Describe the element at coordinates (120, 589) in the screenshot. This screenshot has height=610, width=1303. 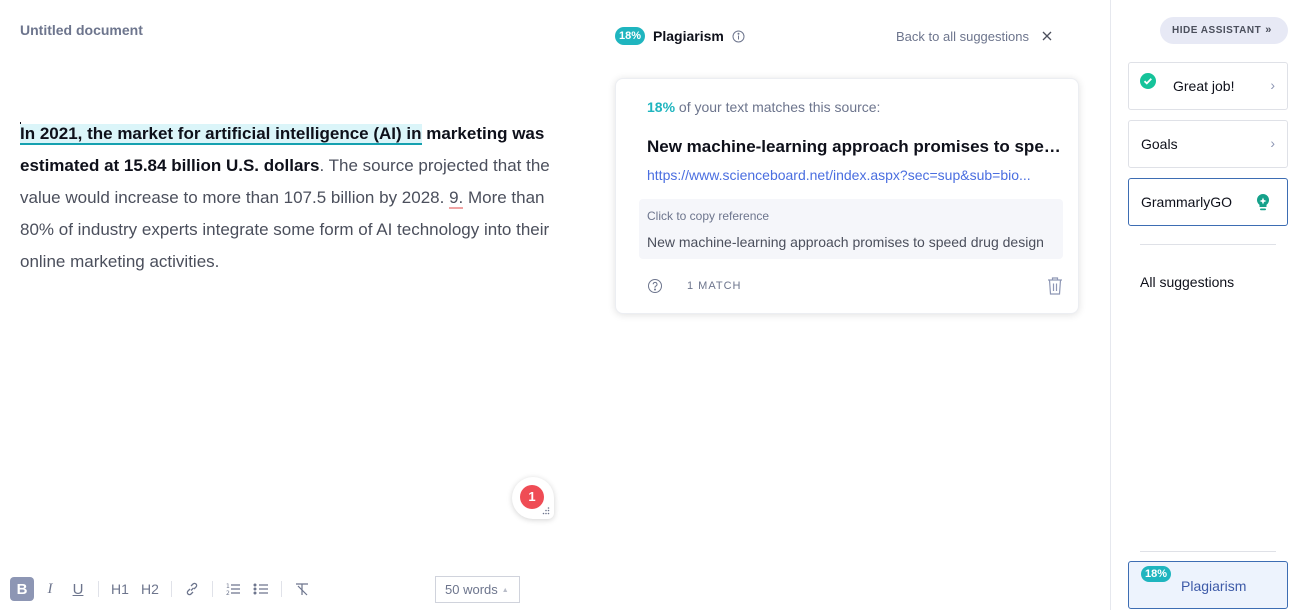
I see `heading1-button: H1` at that location.